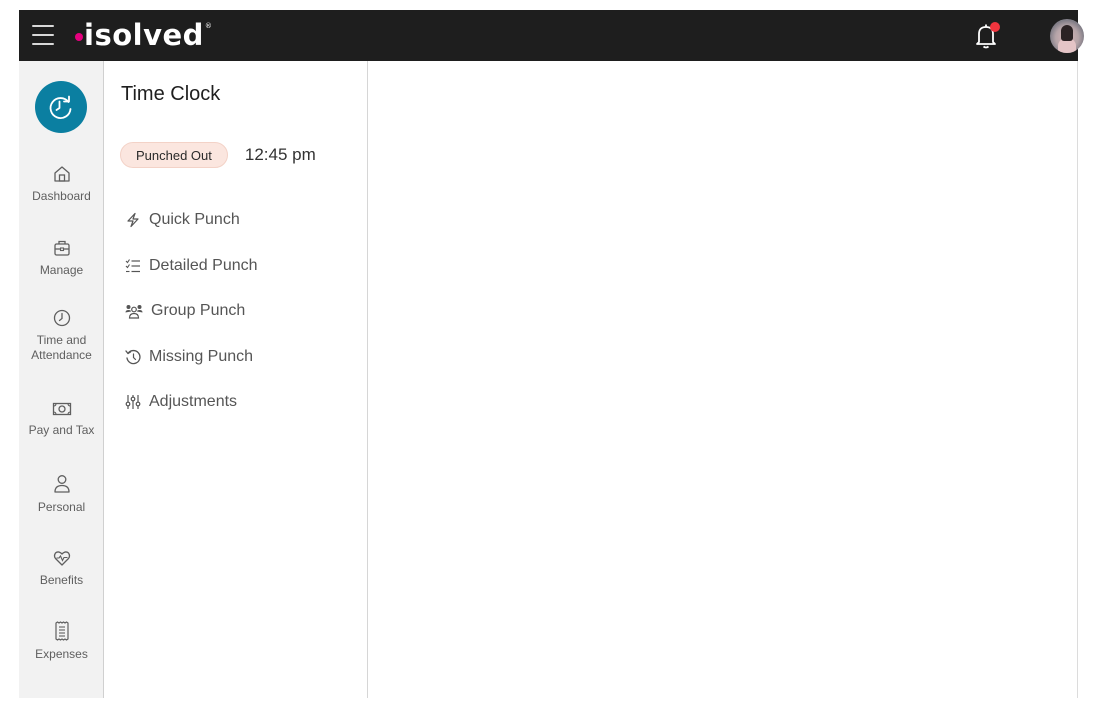 This screenshot has height=725, width=1097. What do you see at coordinates (1067, 33) in the screenshot?
I see `avatar-hair` at bounding box center [1067, 33].